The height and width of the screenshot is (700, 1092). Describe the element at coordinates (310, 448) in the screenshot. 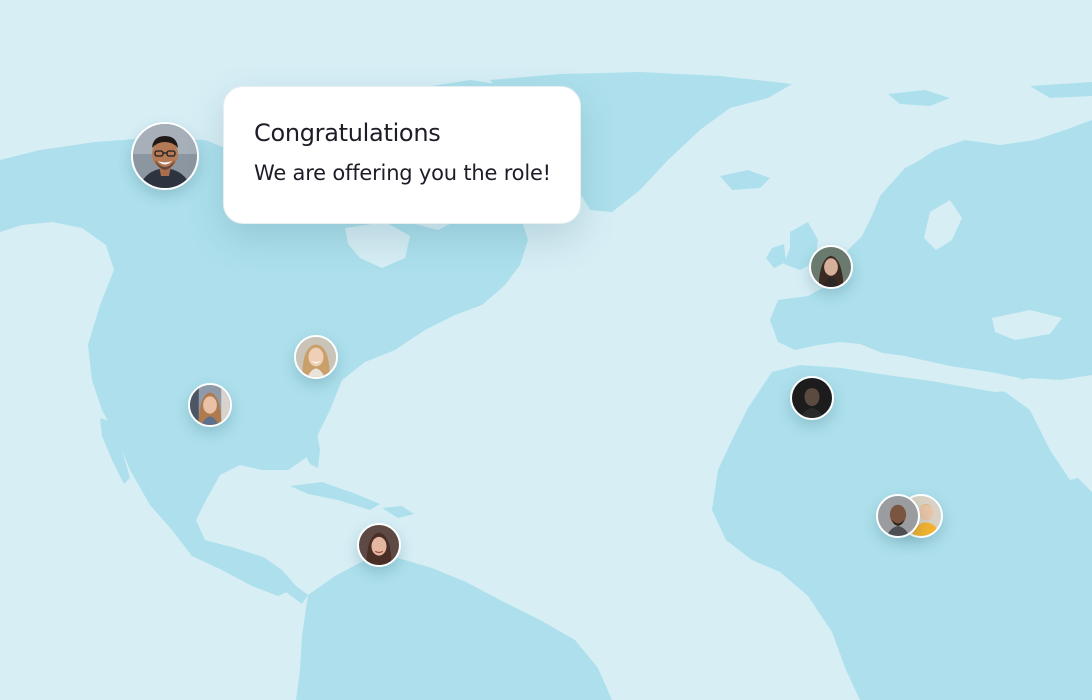

I see `florida-peninsula` at that location.